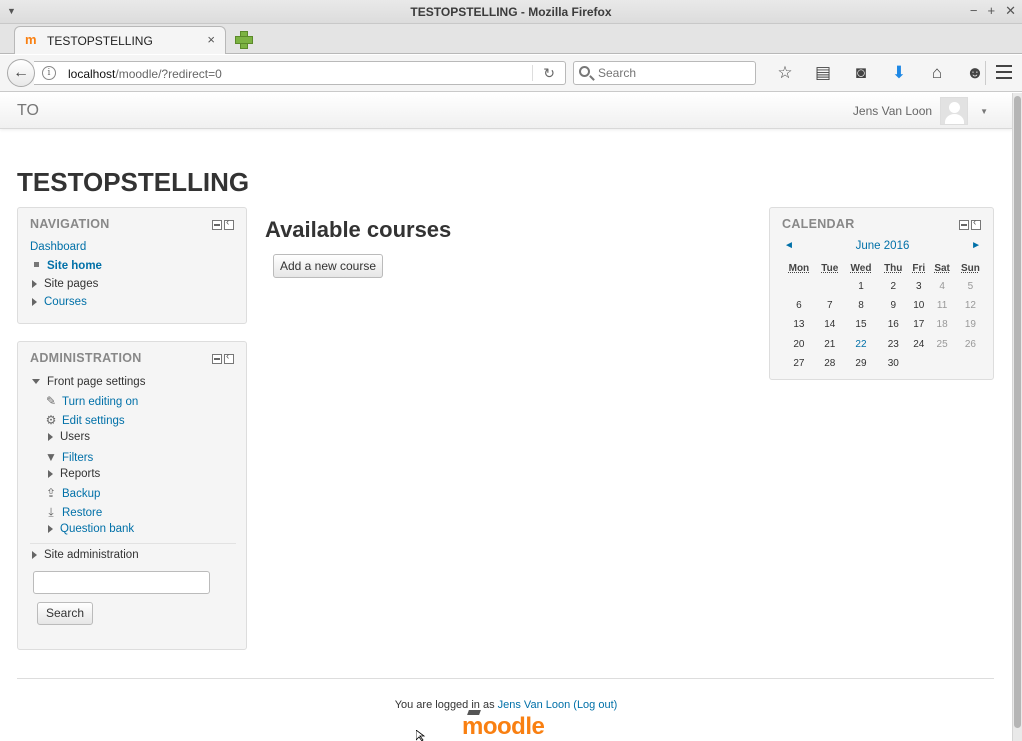 This screenshot has height=741, width=1022. What do you see at coordinates (861, 286) in the screenshot?
I see `calendar-day: 1` at bounding box center [861, 286].